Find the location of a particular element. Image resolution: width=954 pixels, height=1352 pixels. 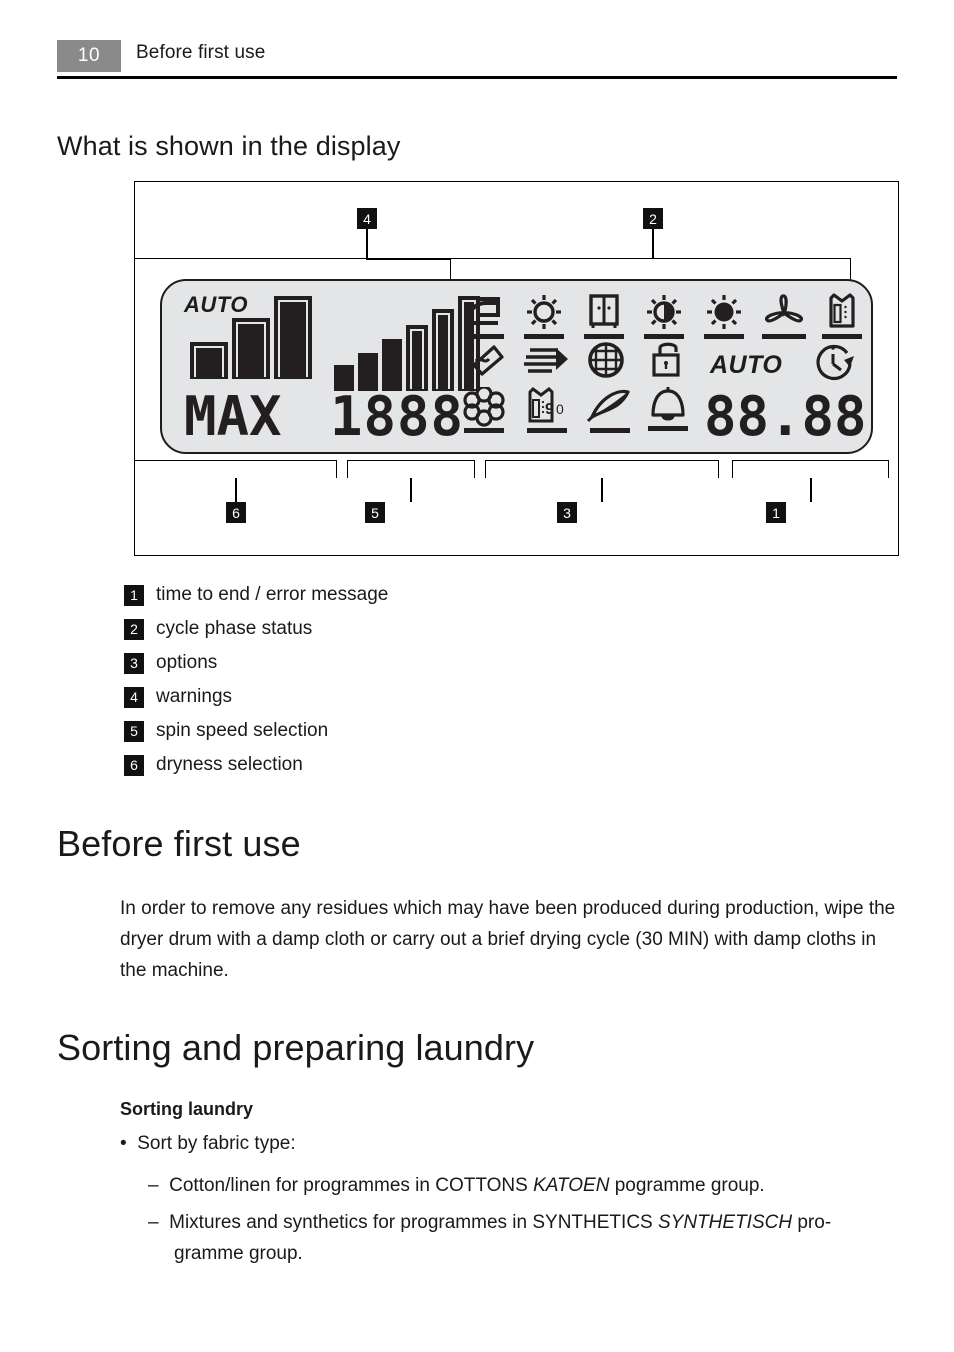

iron-underline is located at coordinates (484, 336).